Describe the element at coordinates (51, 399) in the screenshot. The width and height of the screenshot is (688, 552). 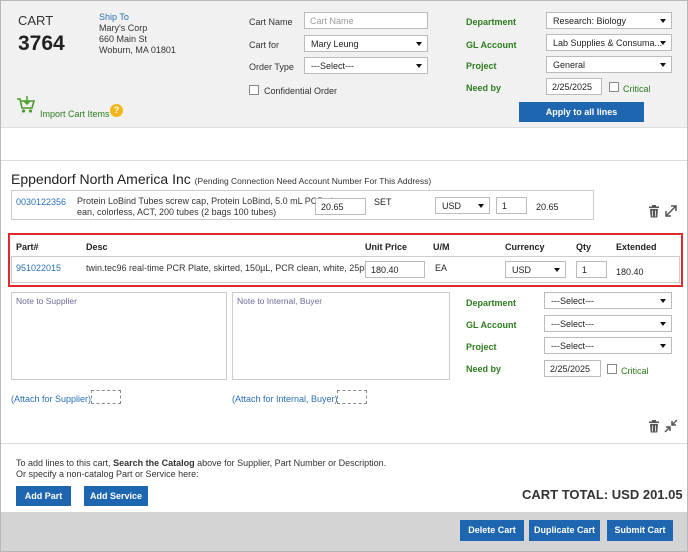
I see `attach-for-supplier-link: (Attach for Supplier)` at that location.